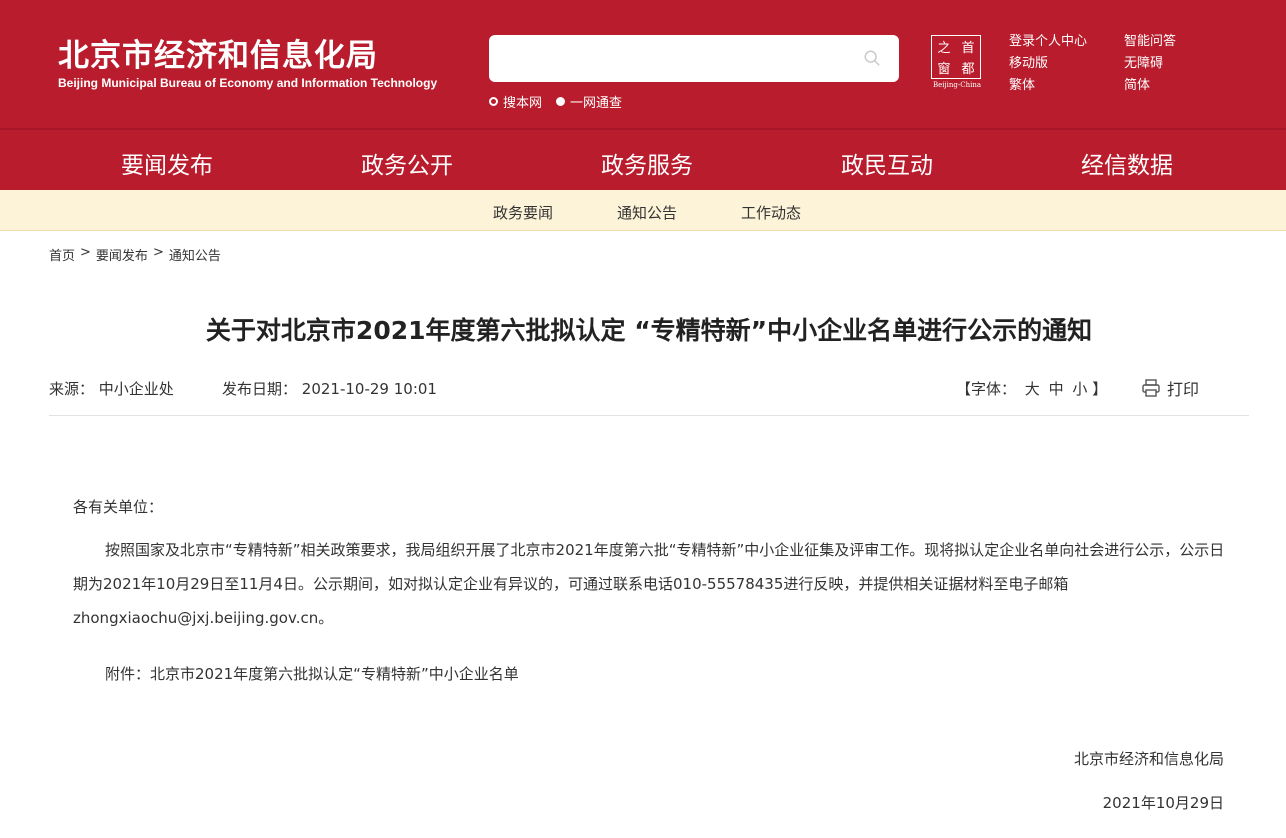 Image resolution: width=1286 pixels, height=838 pixels. I want to click on article-source: 来源： 中小企业处, so click(111, 388).